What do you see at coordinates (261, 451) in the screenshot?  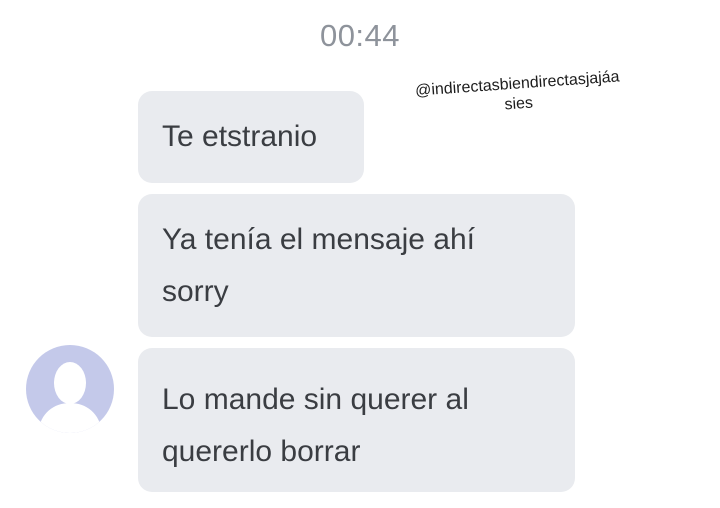 I see `message-text-line-2: quererlo borrar` at bounding box center [261, 451].